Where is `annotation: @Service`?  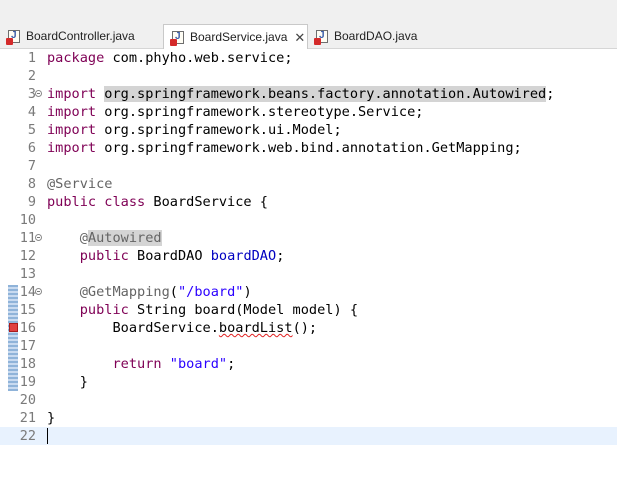
annotation: @Service is located at coordinates (80, 184).